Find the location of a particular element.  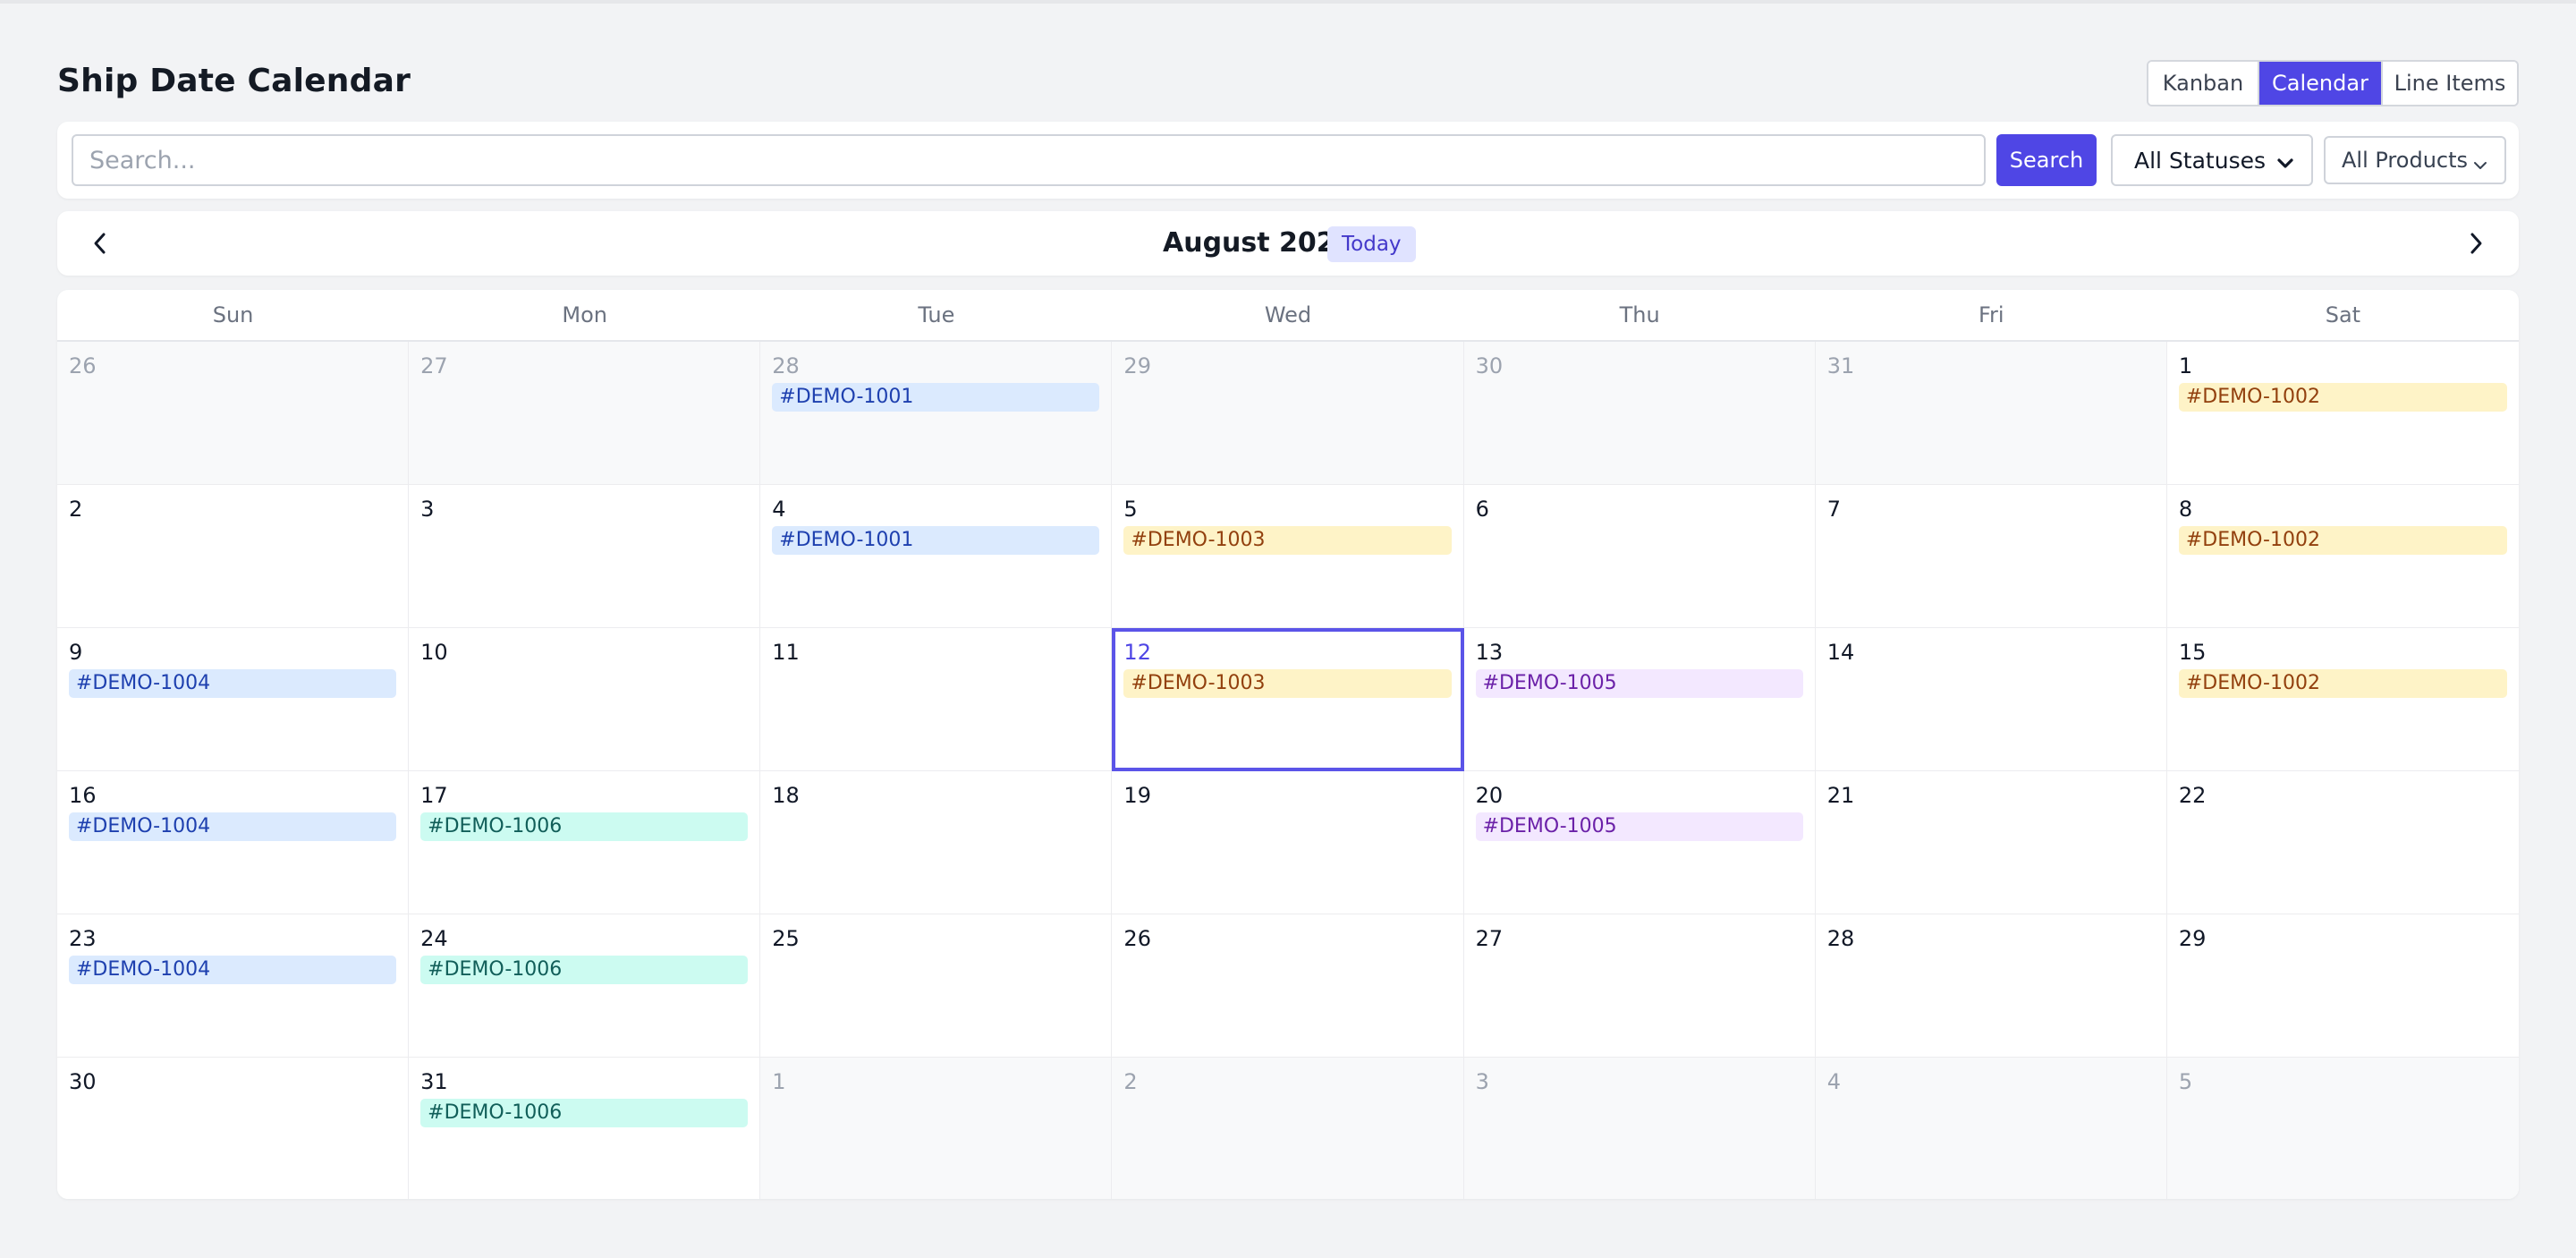

day-number: 24 is located at coordinates (434, 939).